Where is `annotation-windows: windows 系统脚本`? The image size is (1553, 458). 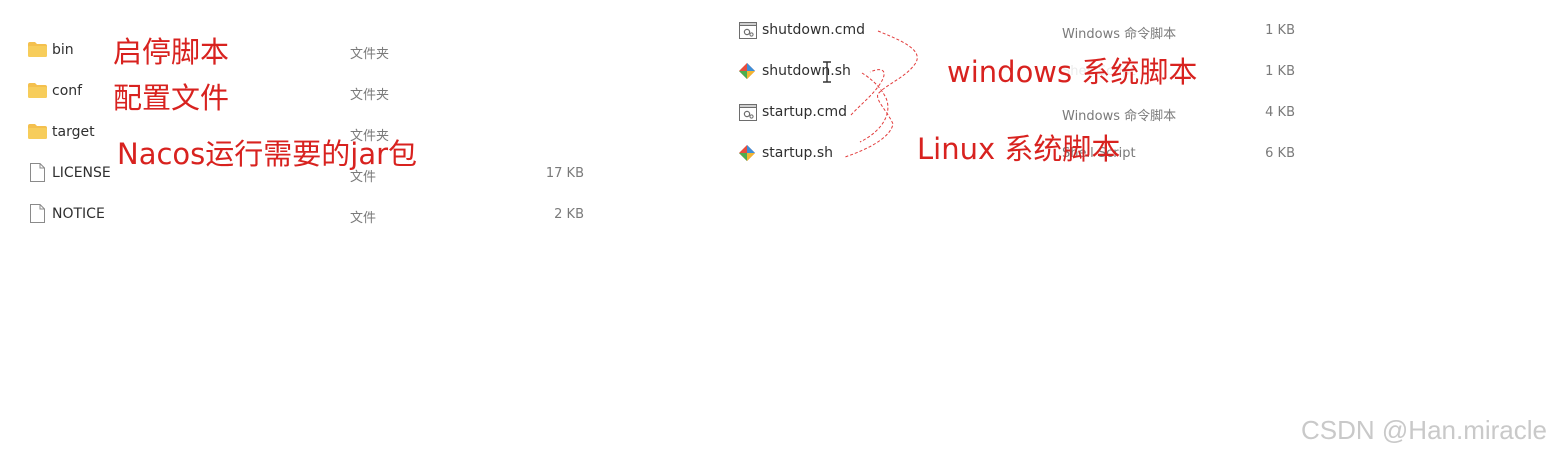
annotation-windows: windows 系统脚本 is located at coordinates (1072, 72).